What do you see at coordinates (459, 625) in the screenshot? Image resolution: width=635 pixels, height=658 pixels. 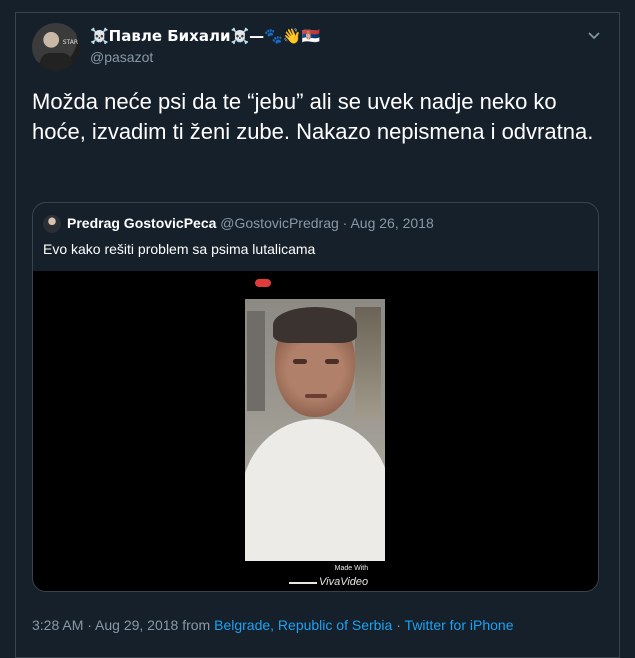 I see `source-link: Twitter for iPhone` at bounding box center [459, 625].